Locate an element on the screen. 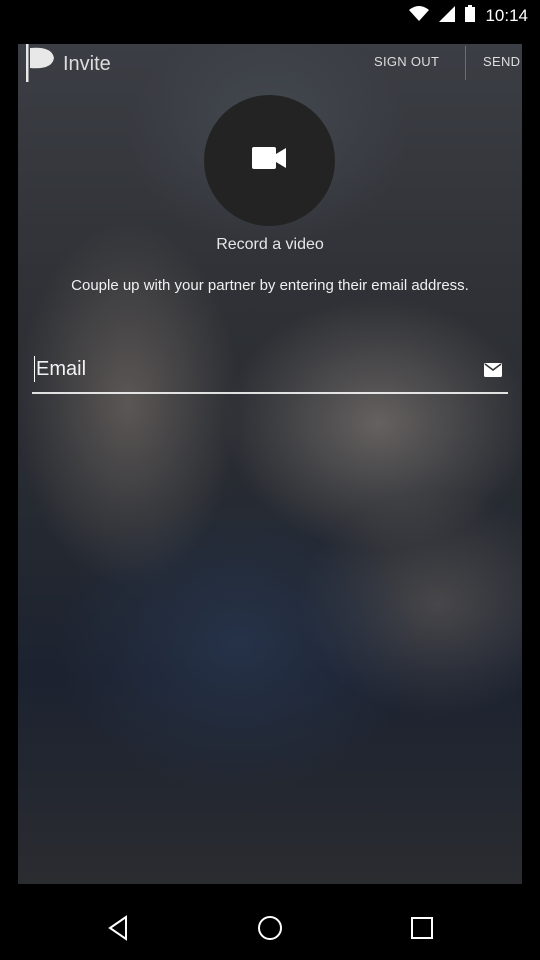  send-button: SEND is located at coordinates (501, 61).